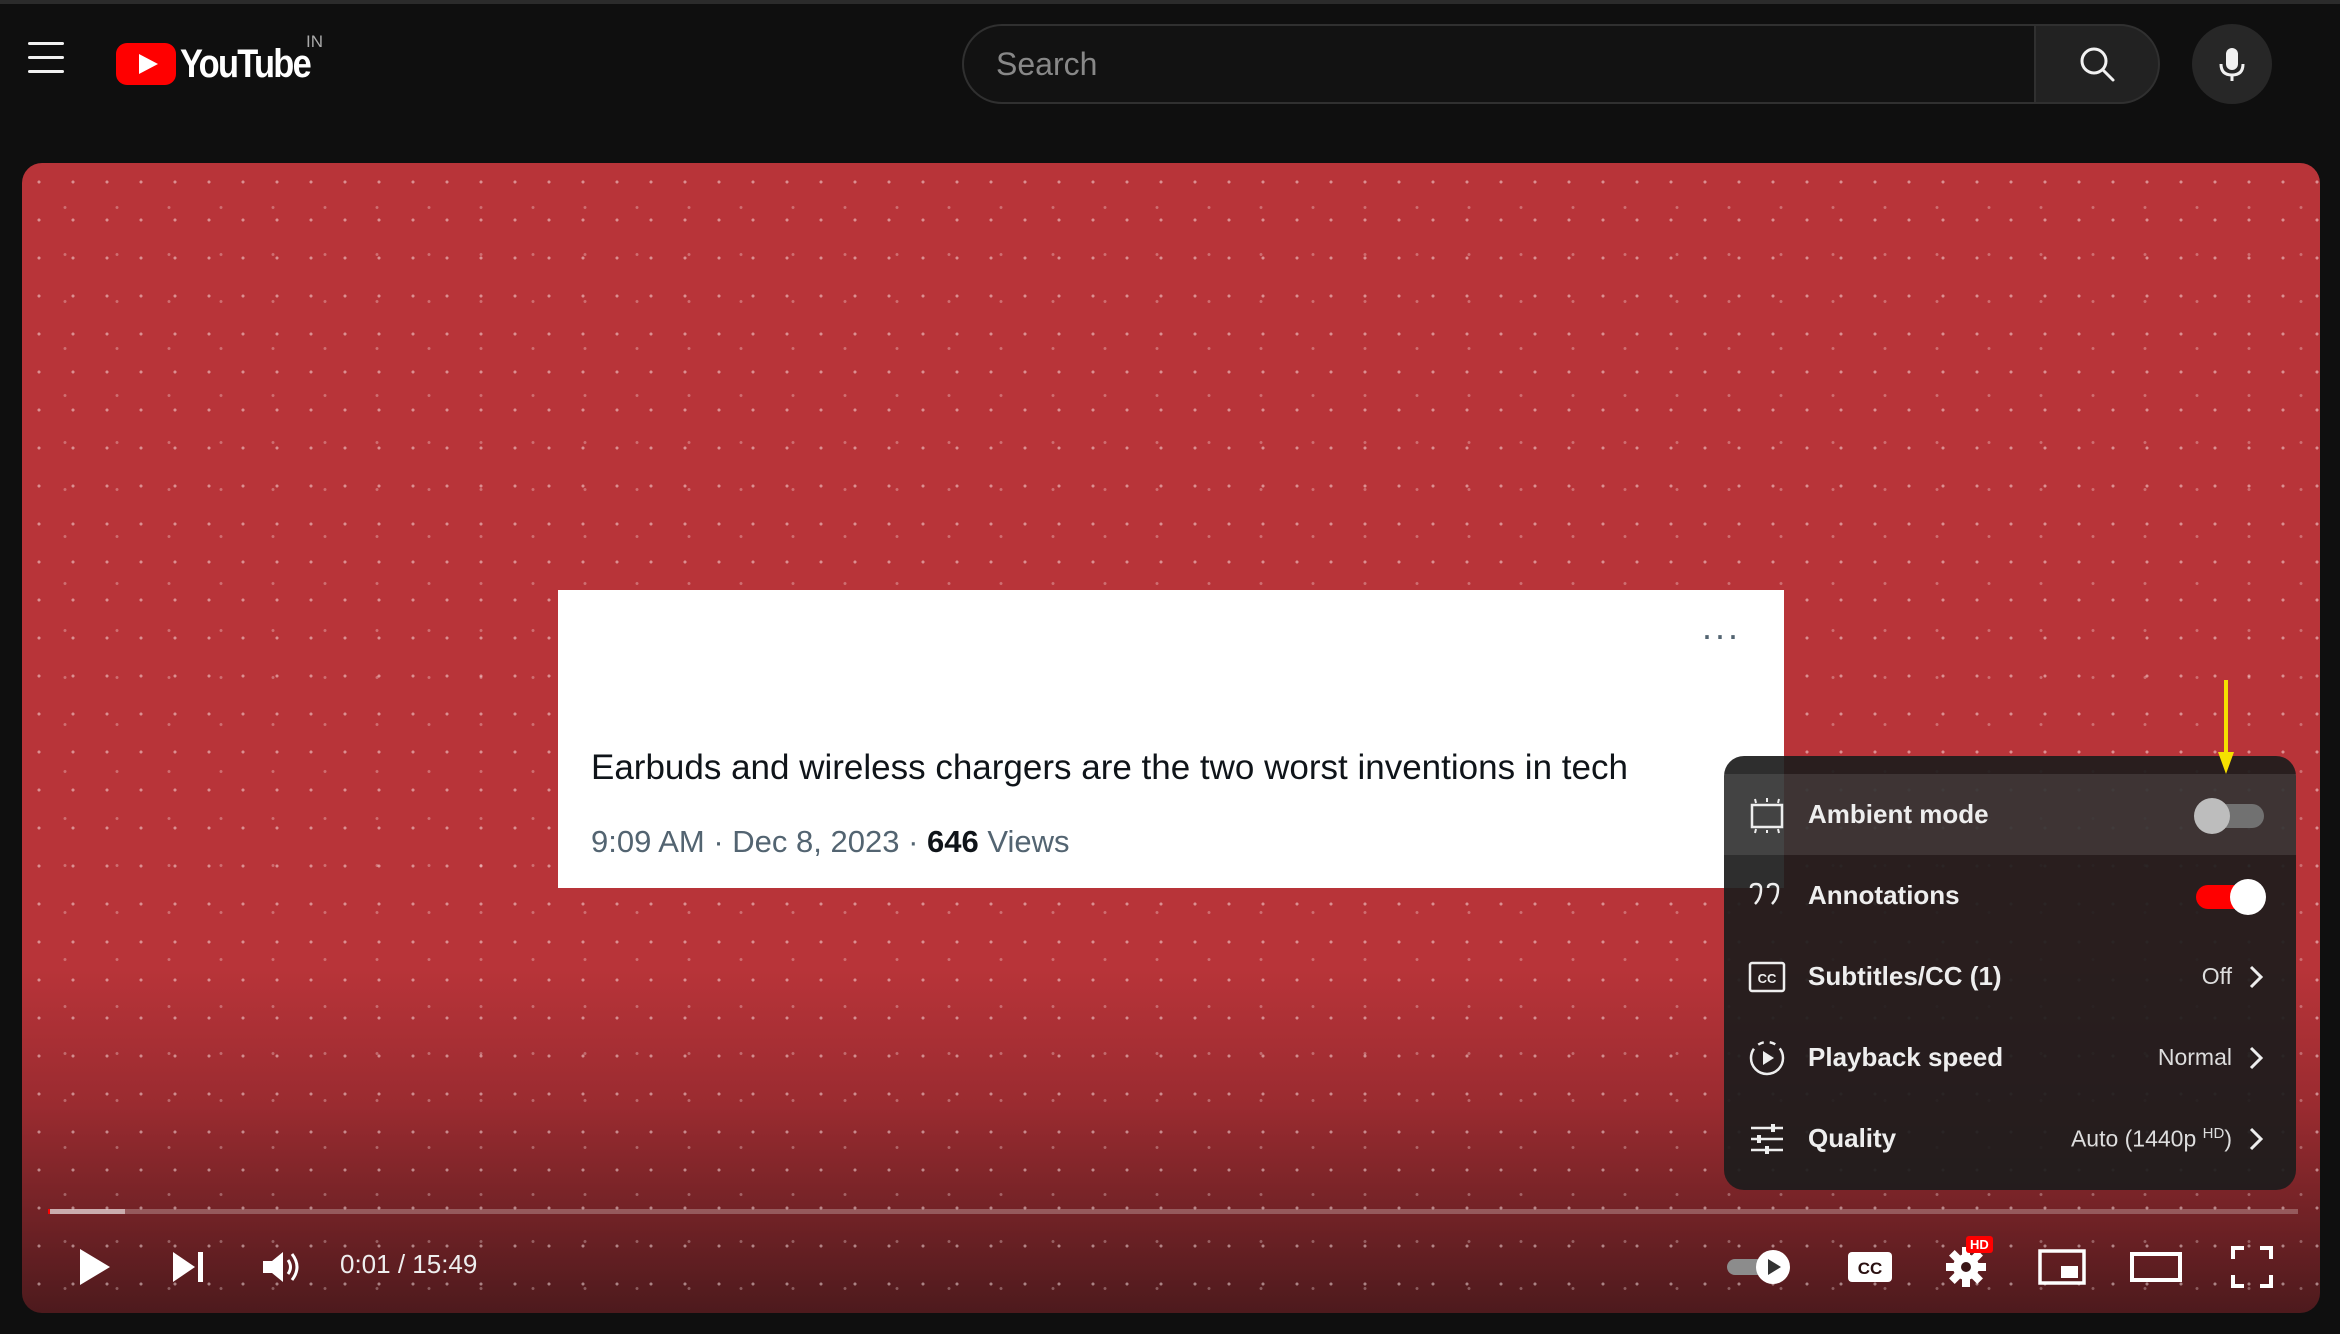 The height and width of the screenshot is (1334, 2340). I want to click on tweet-views-label: Views, so click(1024, 841).